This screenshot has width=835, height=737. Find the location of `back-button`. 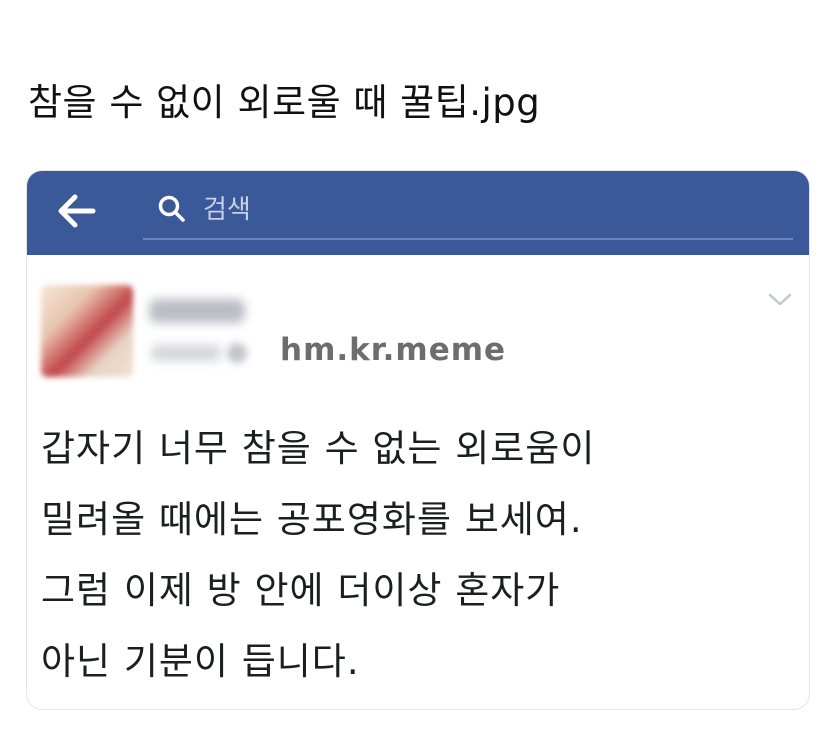

back-button is located at coordinates (77, 211).